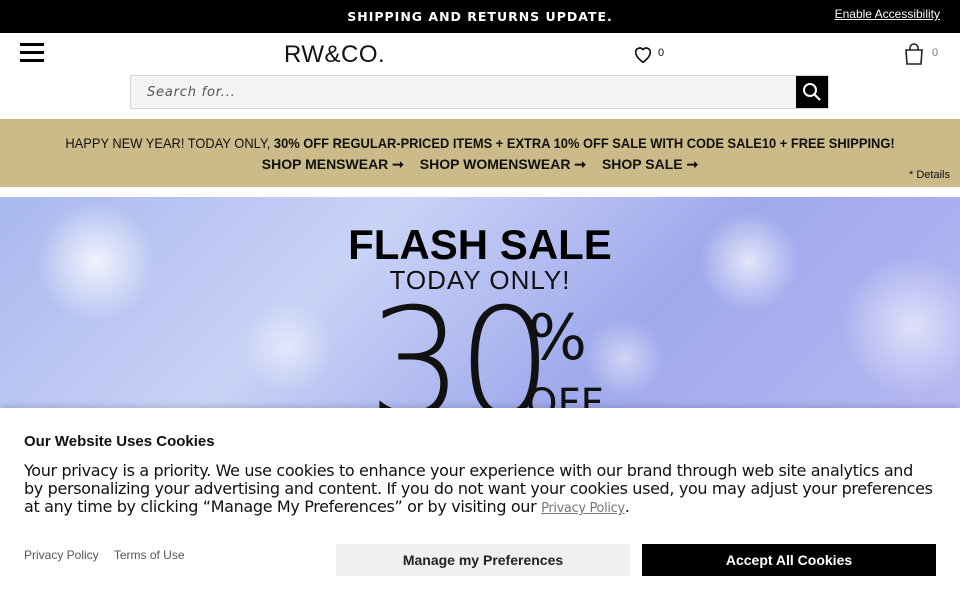 Image resolution: width=960 pixels, height=600 pixels. What do you see at coordinates (887, 14) in the screenshot?
I see `enable-accessibility-link: Enable Accessibility` at bounding box center [887, 14].